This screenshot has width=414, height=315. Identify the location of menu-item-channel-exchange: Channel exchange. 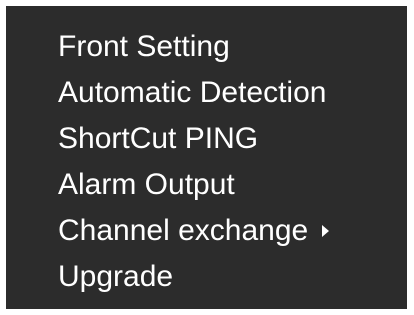
(232, 231).